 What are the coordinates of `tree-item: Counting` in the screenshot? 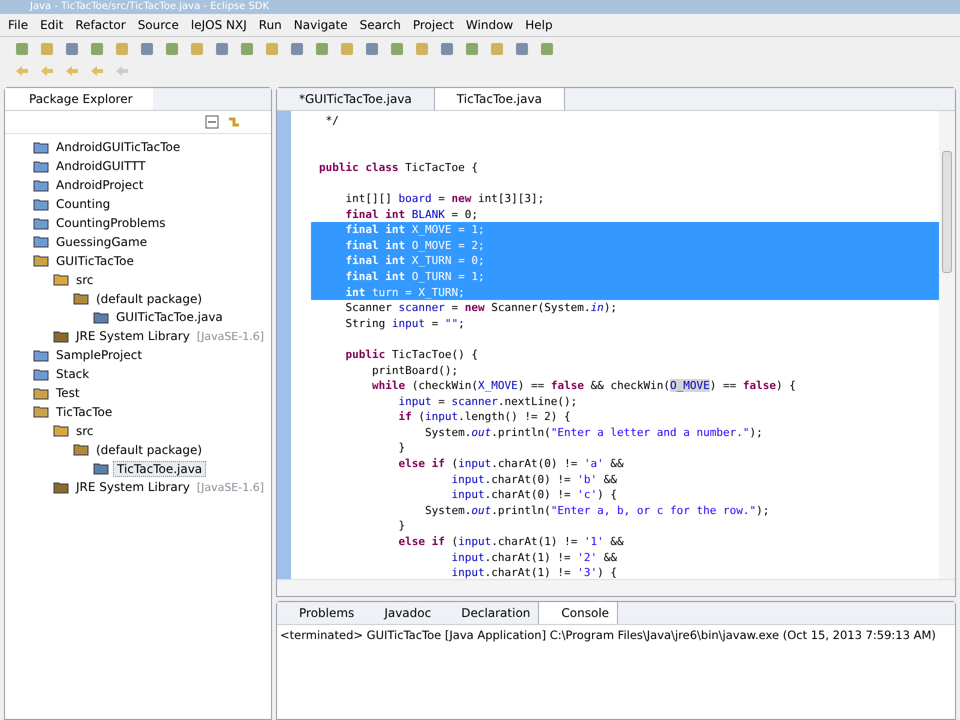 It's located at (83, 204).